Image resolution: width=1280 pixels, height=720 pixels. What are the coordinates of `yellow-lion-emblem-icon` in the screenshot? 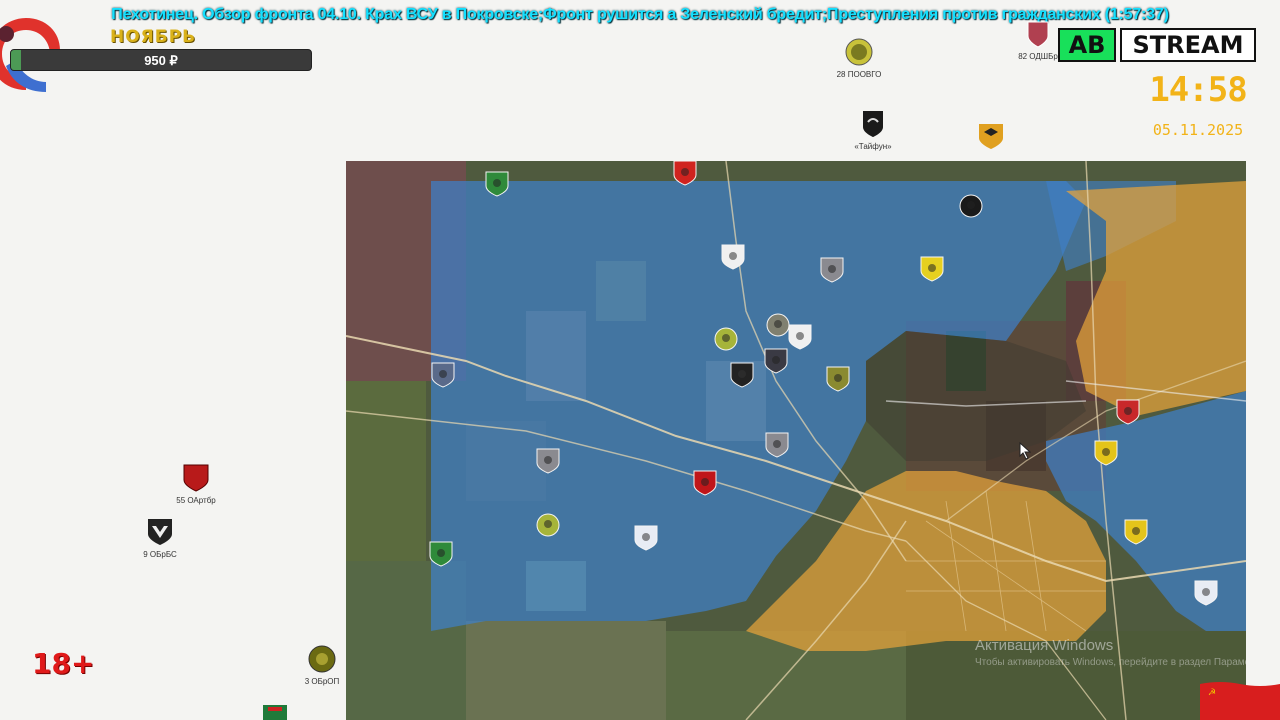 It's located at (1106, 453).